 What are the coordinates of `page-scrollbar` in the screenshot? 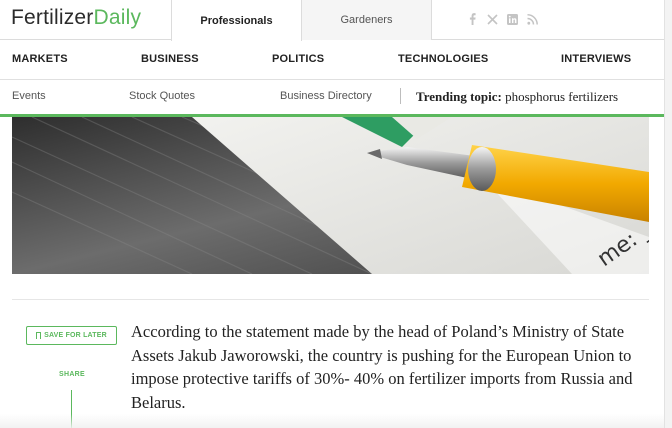 It's located at (668, 214).